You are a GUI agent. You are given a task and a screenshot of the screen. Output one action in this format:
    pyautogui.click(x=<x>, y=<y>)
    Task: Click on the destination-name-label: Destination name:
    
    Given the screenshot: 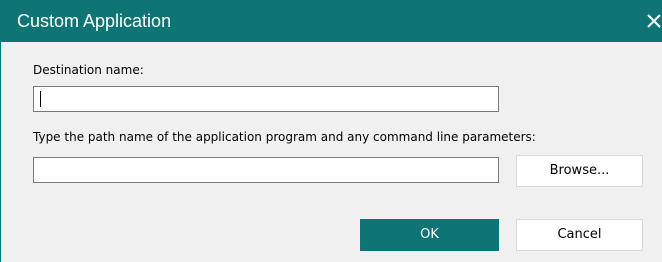 What is the action you would take?
    pyautogui.click(x=88, y=70)
    